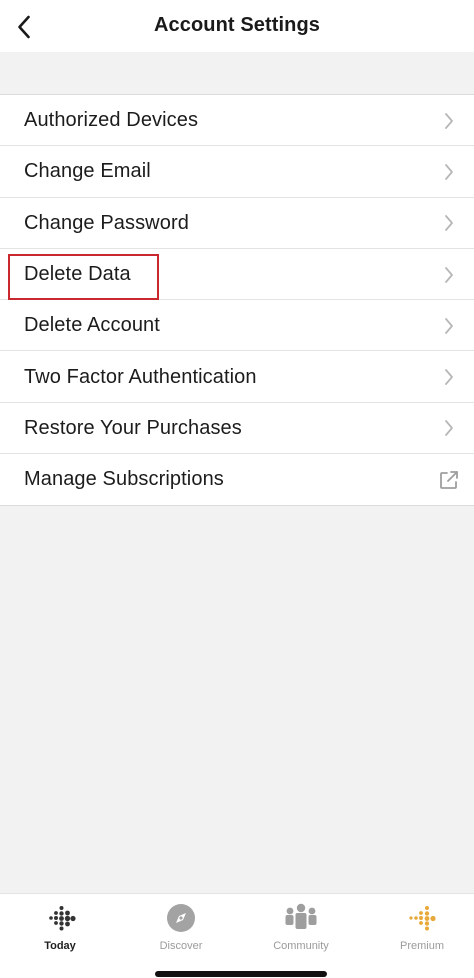 The width and height of the screenshot is (474, 978). What do you see at coordinates (449, 479) in the screenshot?
I see `external-link-icon` at bounding box center [449, 479].